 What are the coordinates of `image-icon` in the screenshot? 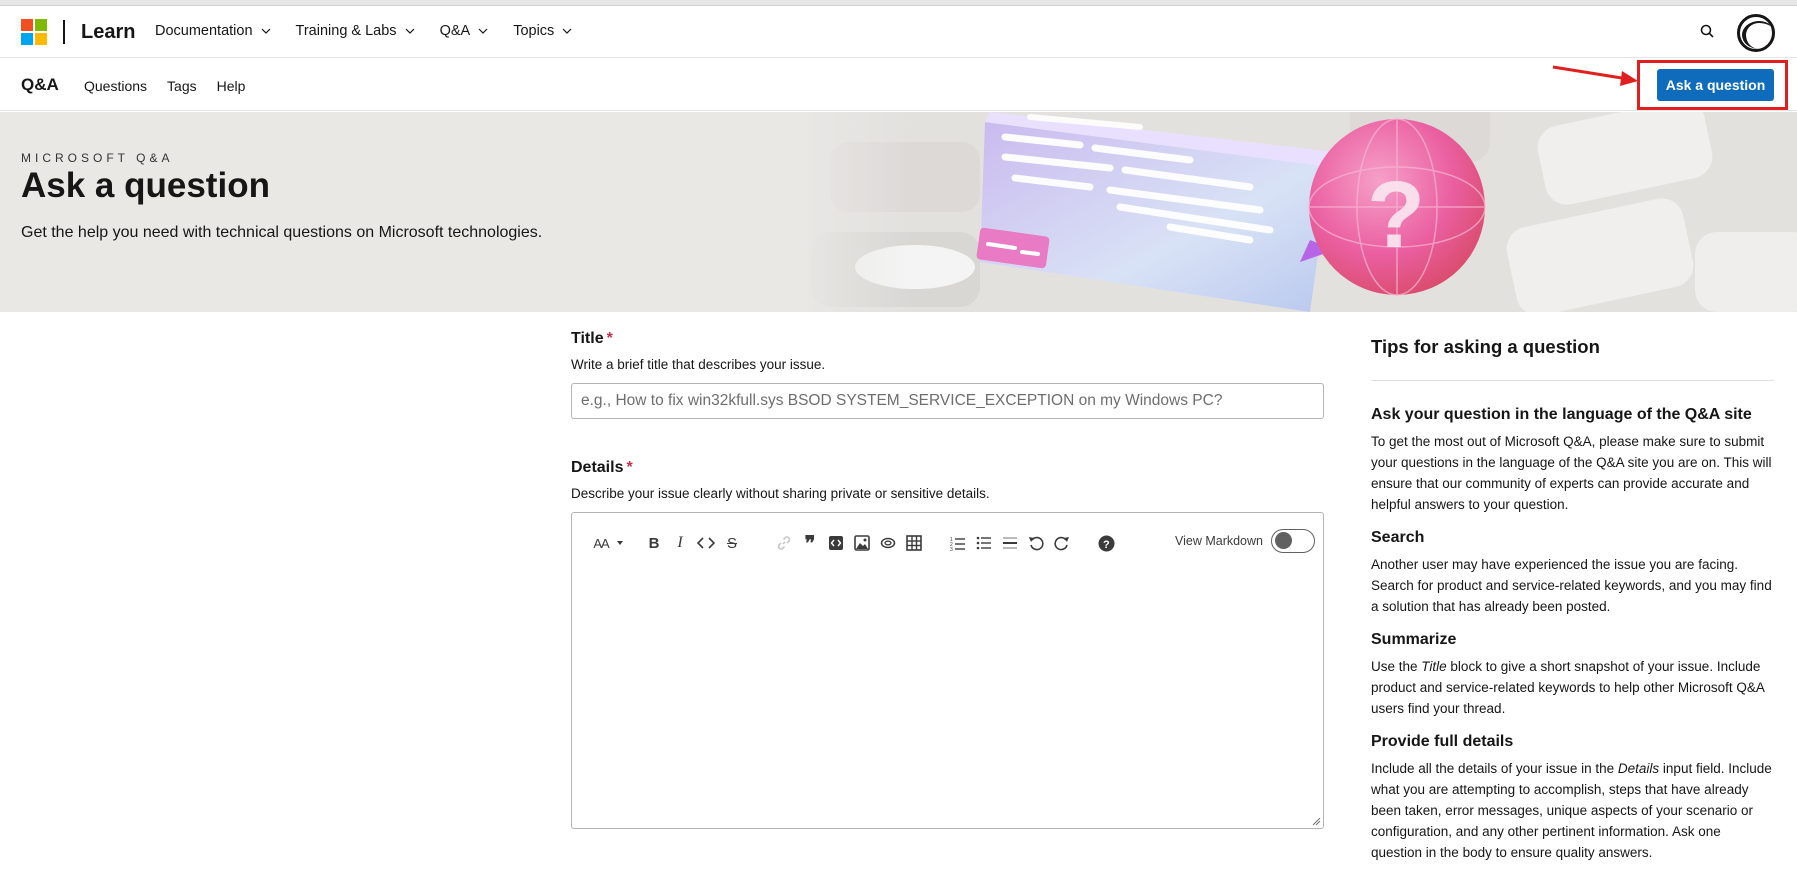 It's located at (862, 543).